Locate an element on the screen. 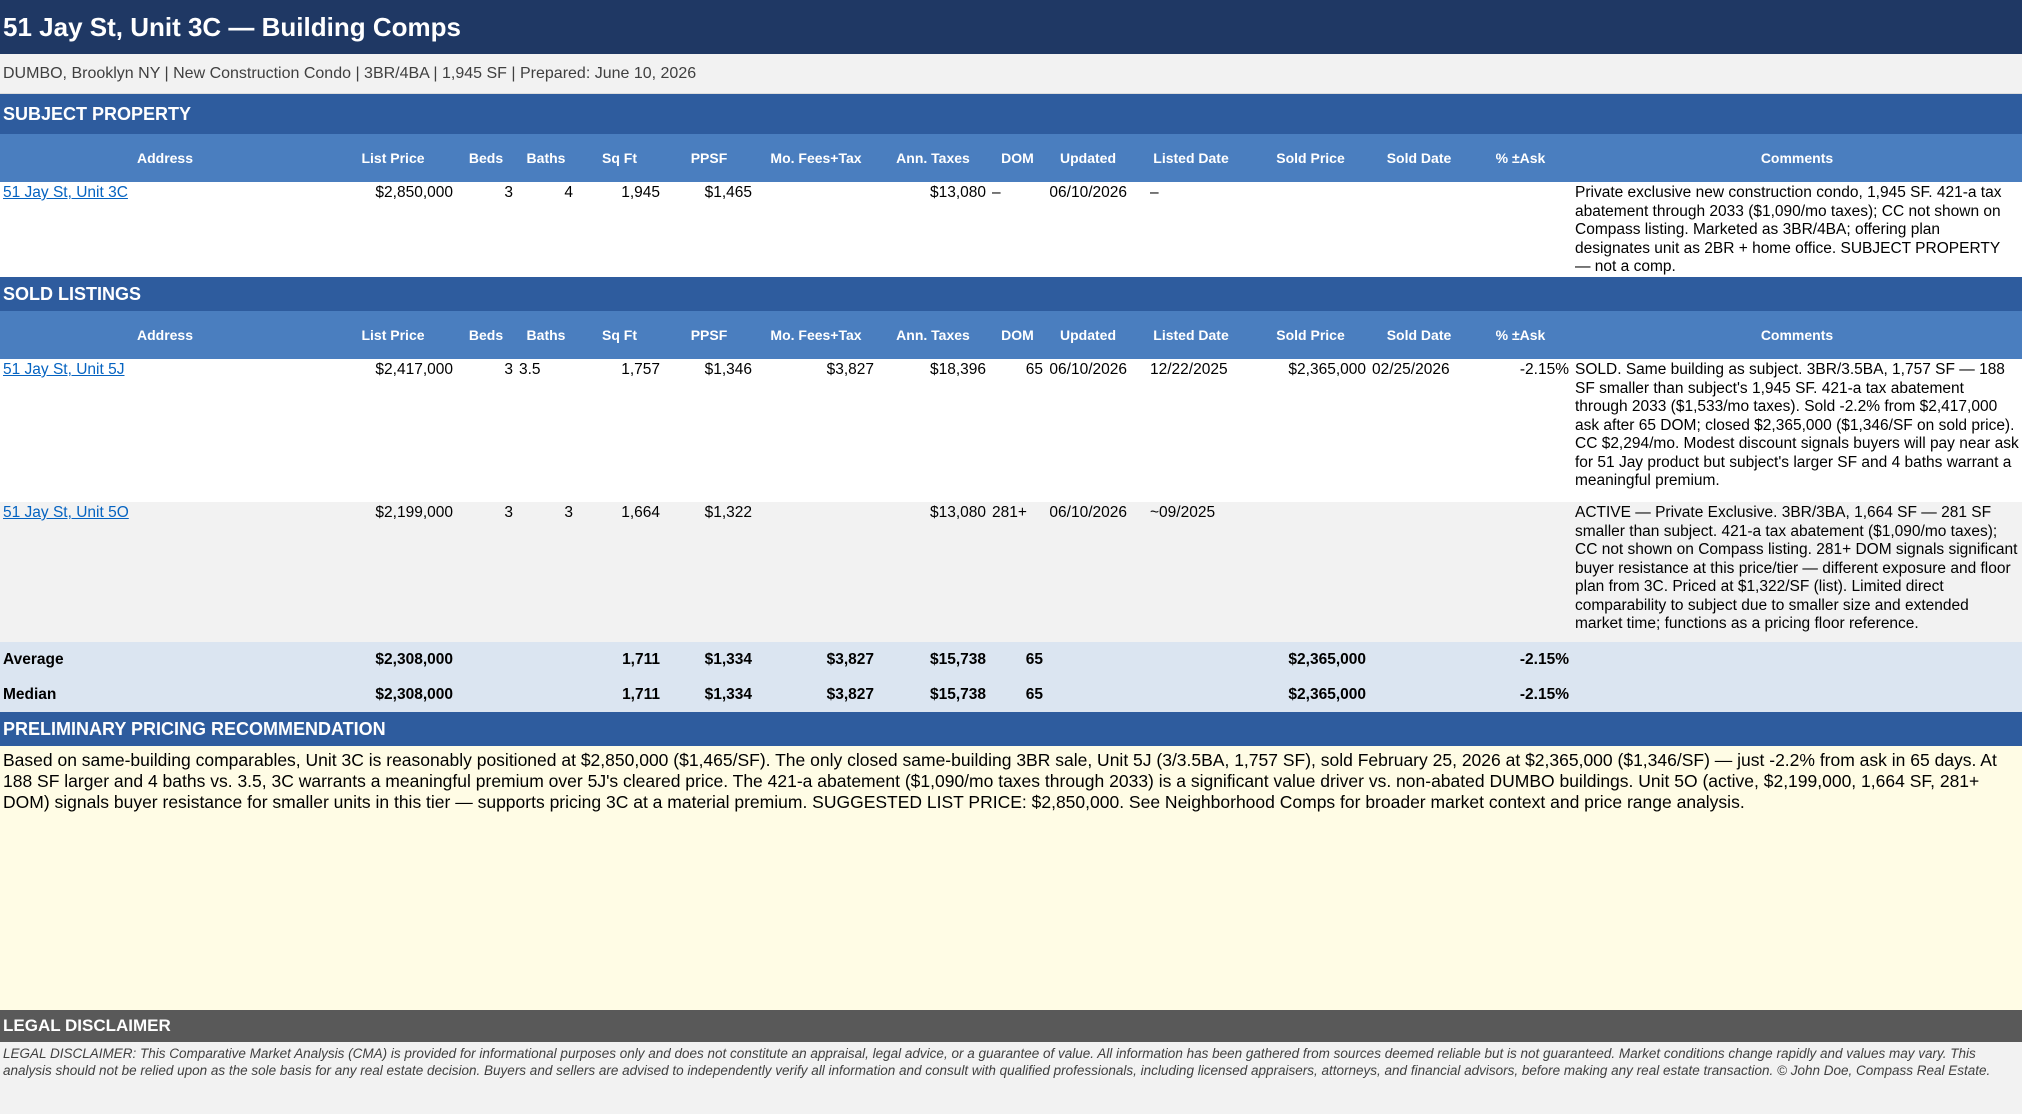 This screenshot has width=2022, height=1114. listed-date: – is located at coordinates (1154, 192).